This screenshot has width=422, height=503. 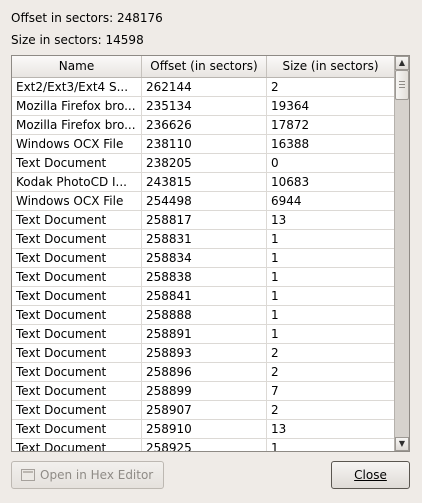 I want to click on table-row: Text Document 258893 2, so click(x=203, y=353).